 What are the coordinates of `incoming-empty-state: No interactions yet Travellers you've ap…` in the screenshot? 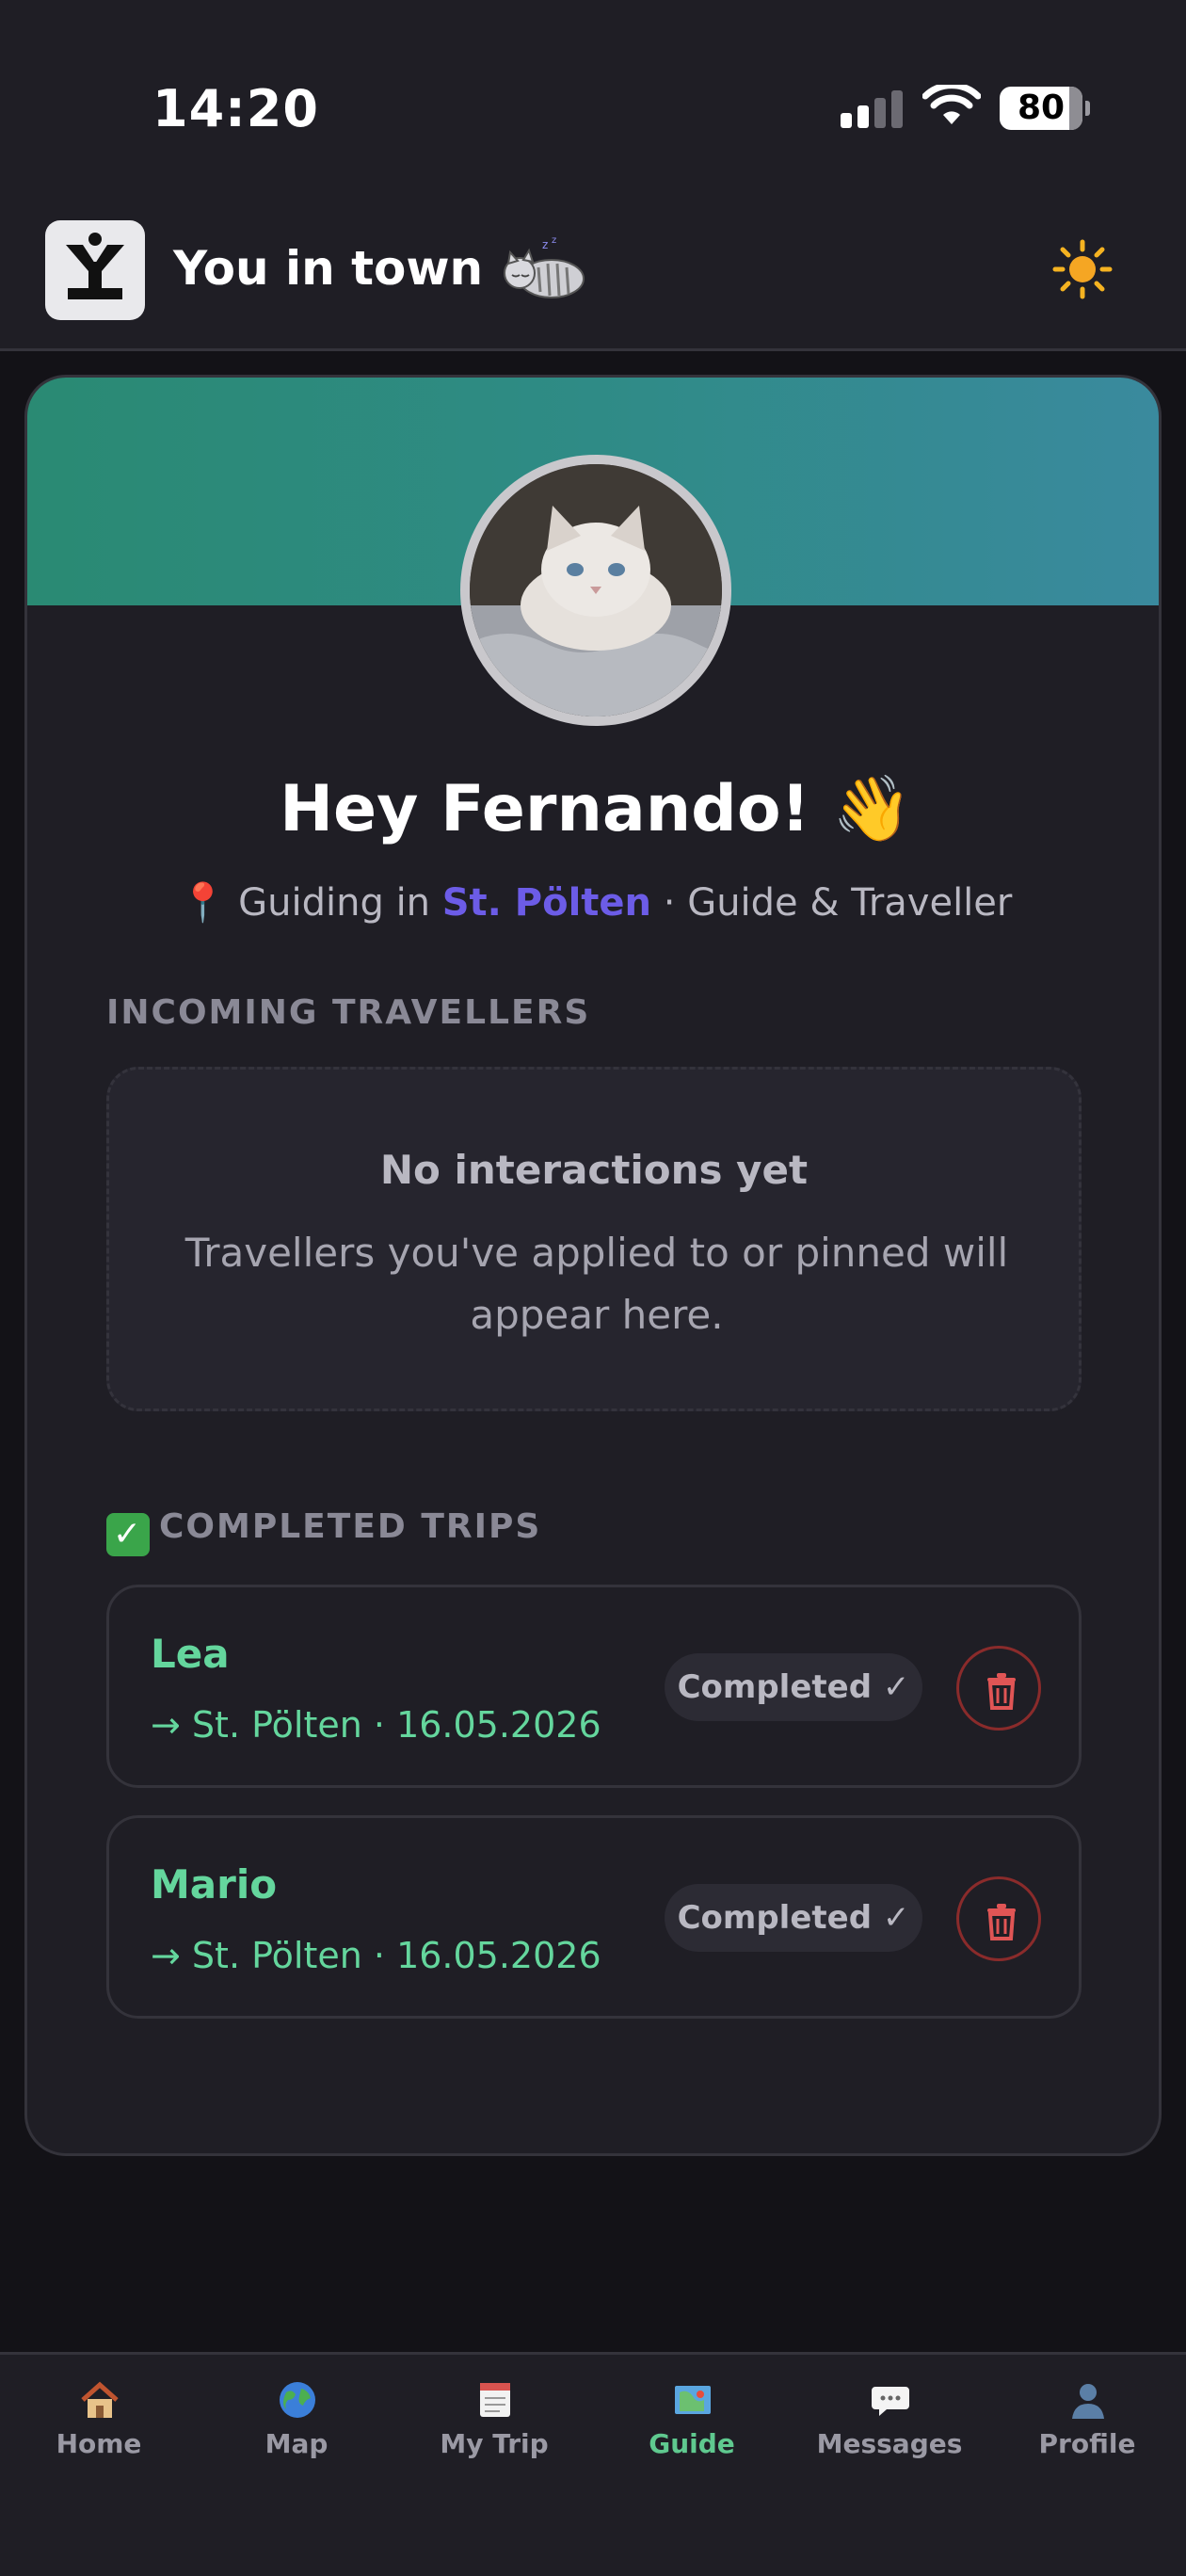 It's located at (594, 1239).